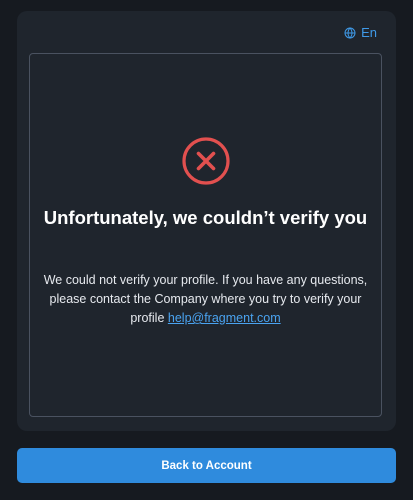  Describe the element at coordinates (205, 217) in the screenshot. I see `status-title: Unfortunately, we couldn’t verify you` at that location.